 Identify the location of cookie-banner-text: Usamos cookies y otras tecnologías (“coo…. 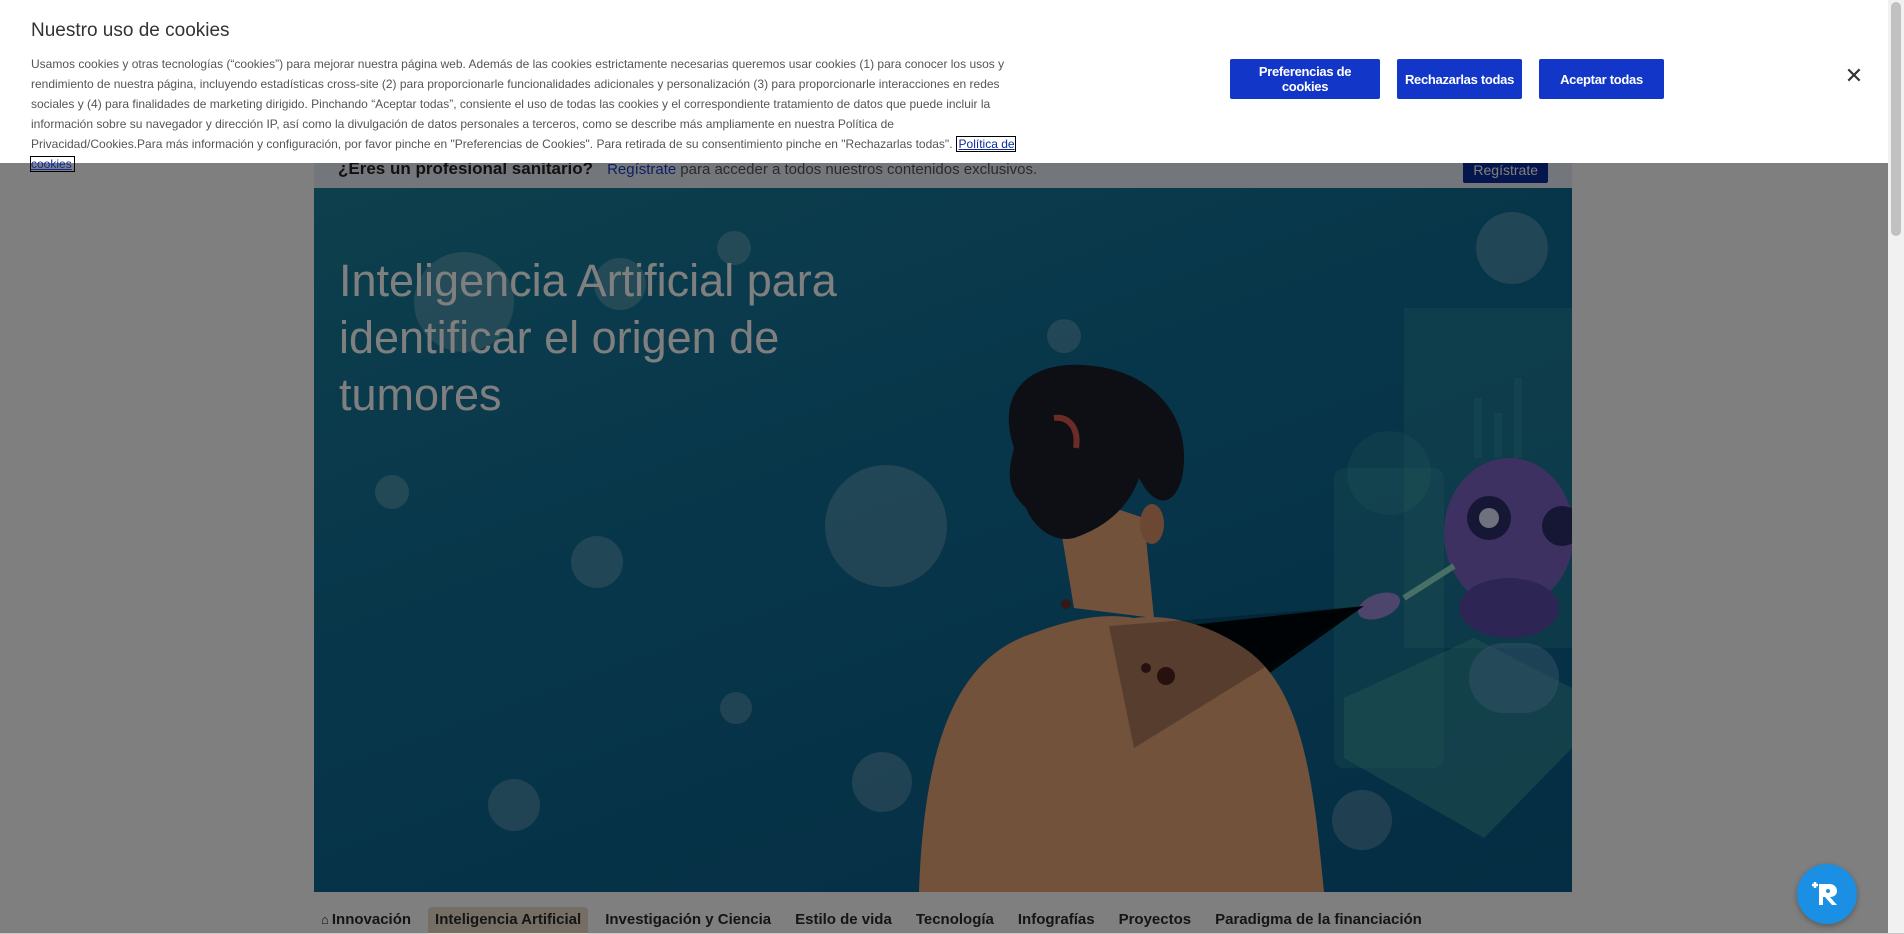
(526, 114).